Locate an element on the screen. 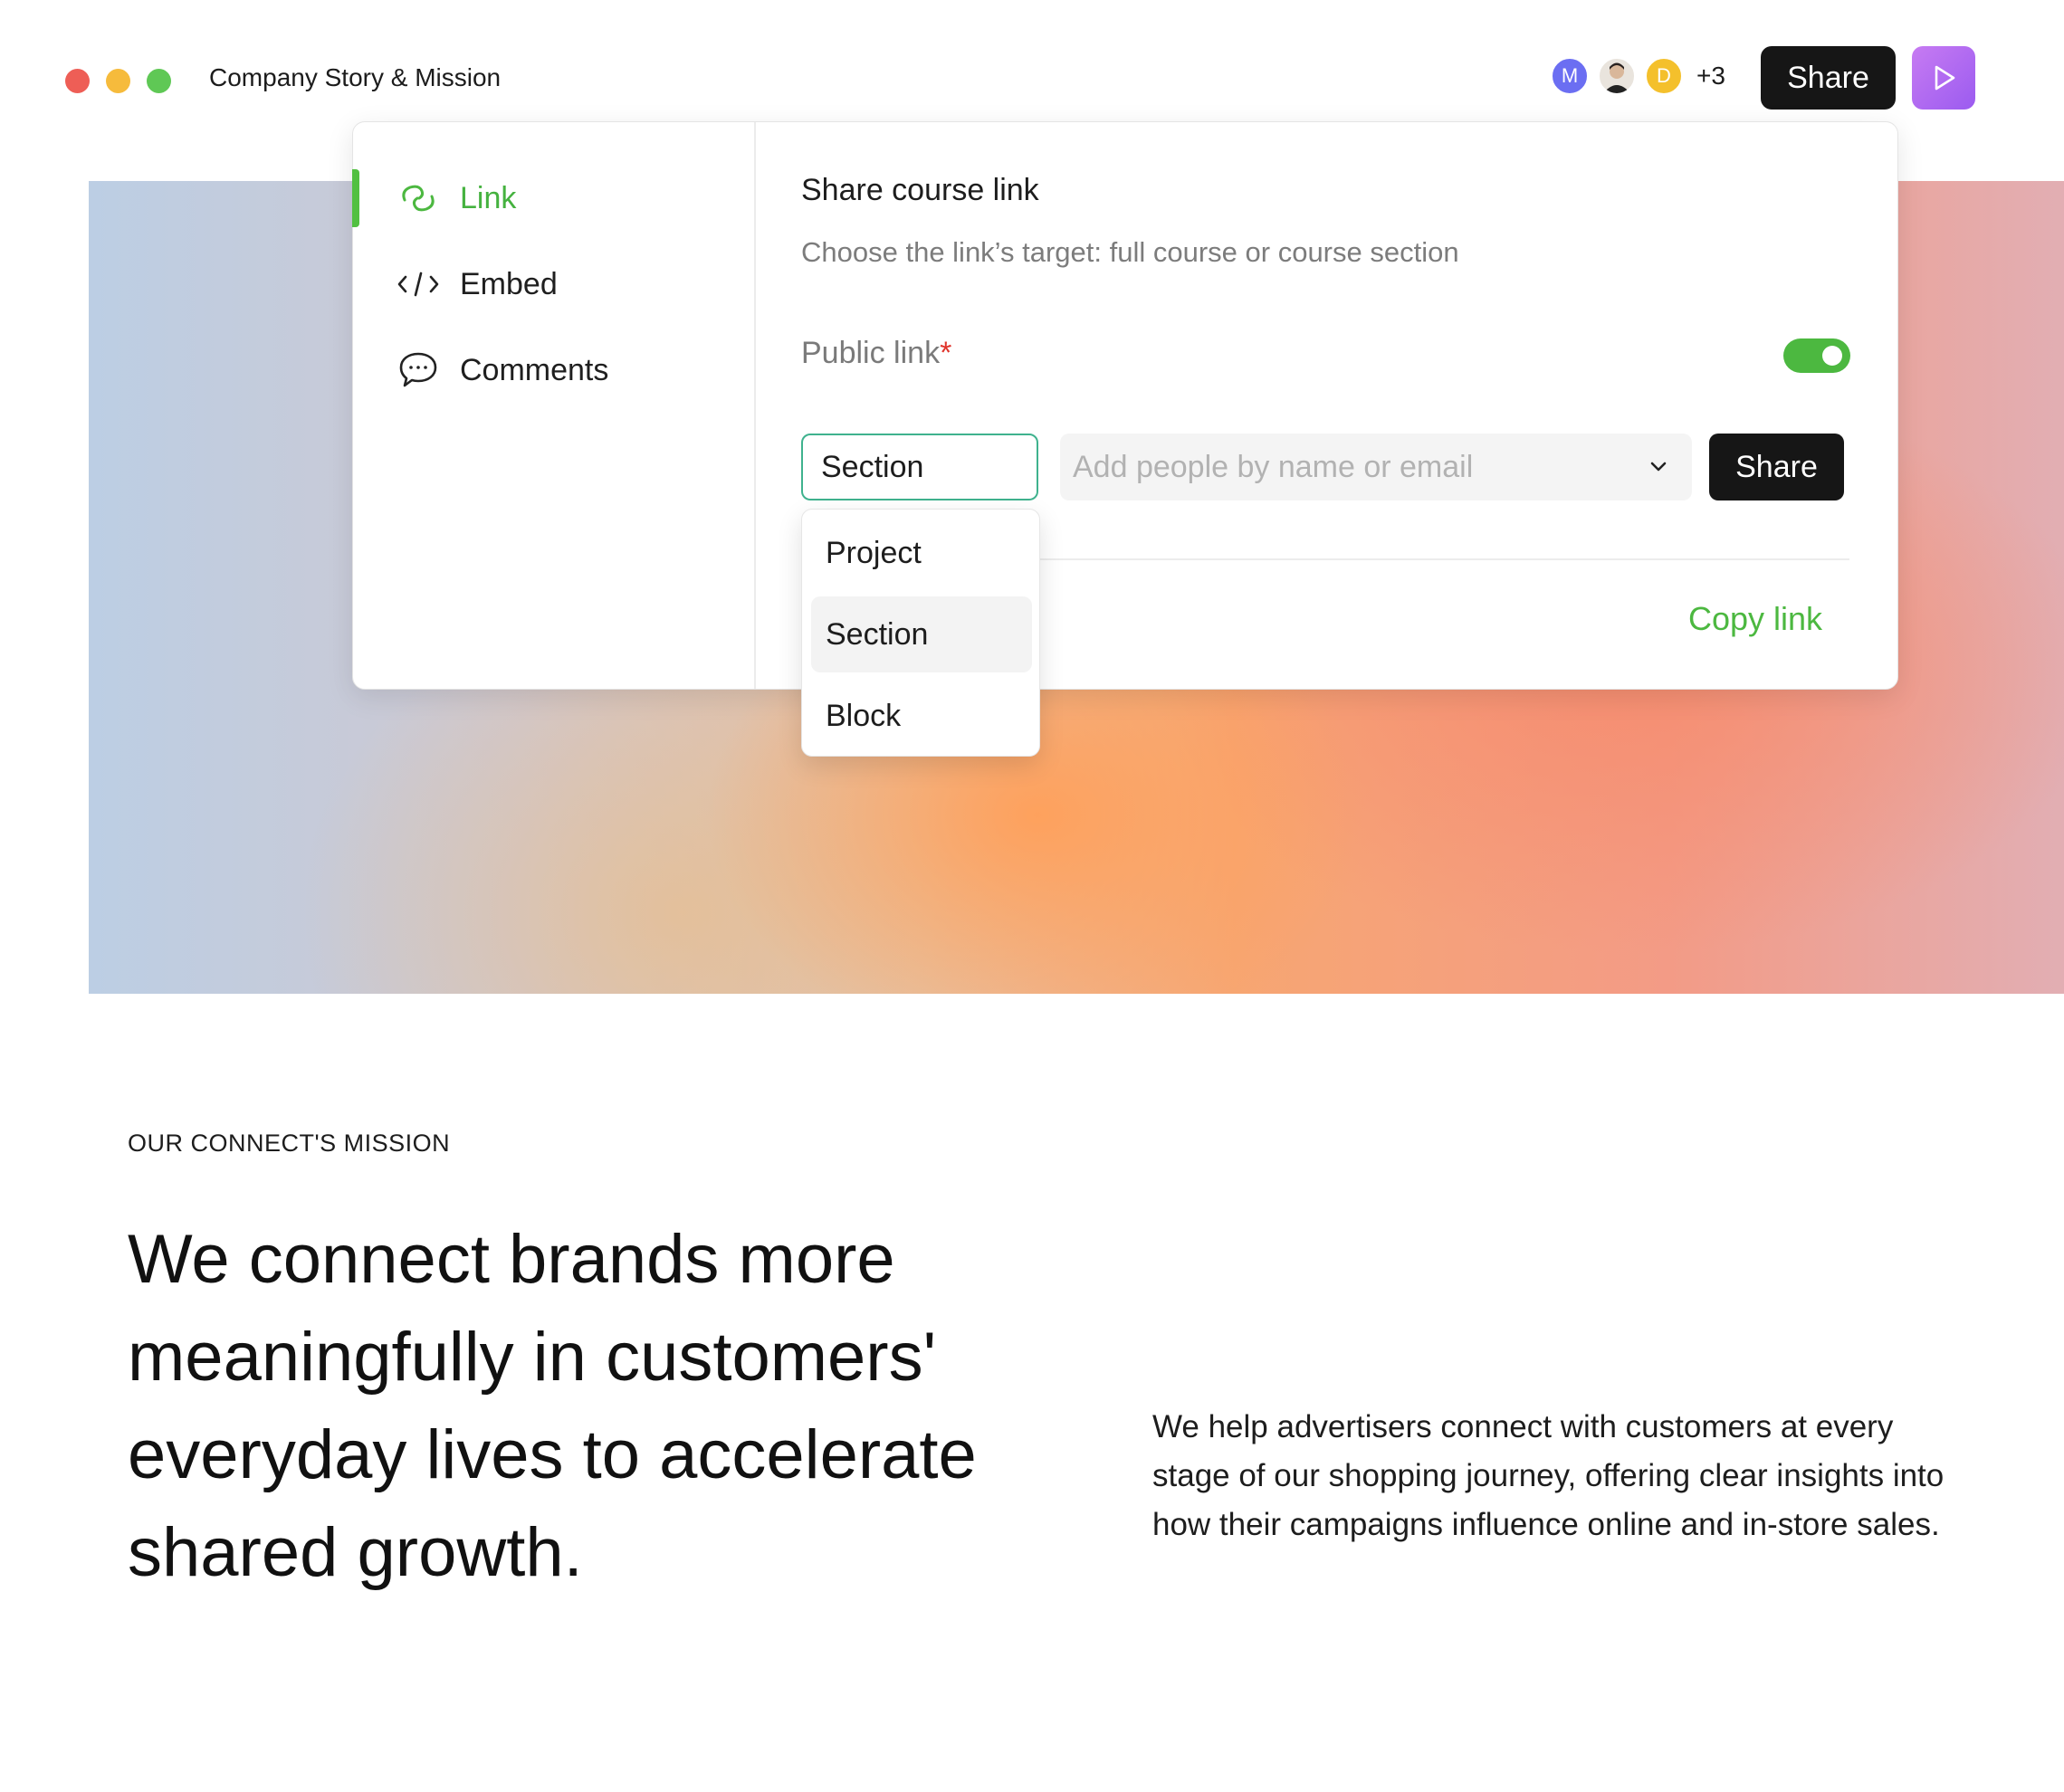 This screenshot has width=2064, height=1792. mission-eyebrow: OUR CONNECT'S MISSION is located at coordinates (289, 1143).